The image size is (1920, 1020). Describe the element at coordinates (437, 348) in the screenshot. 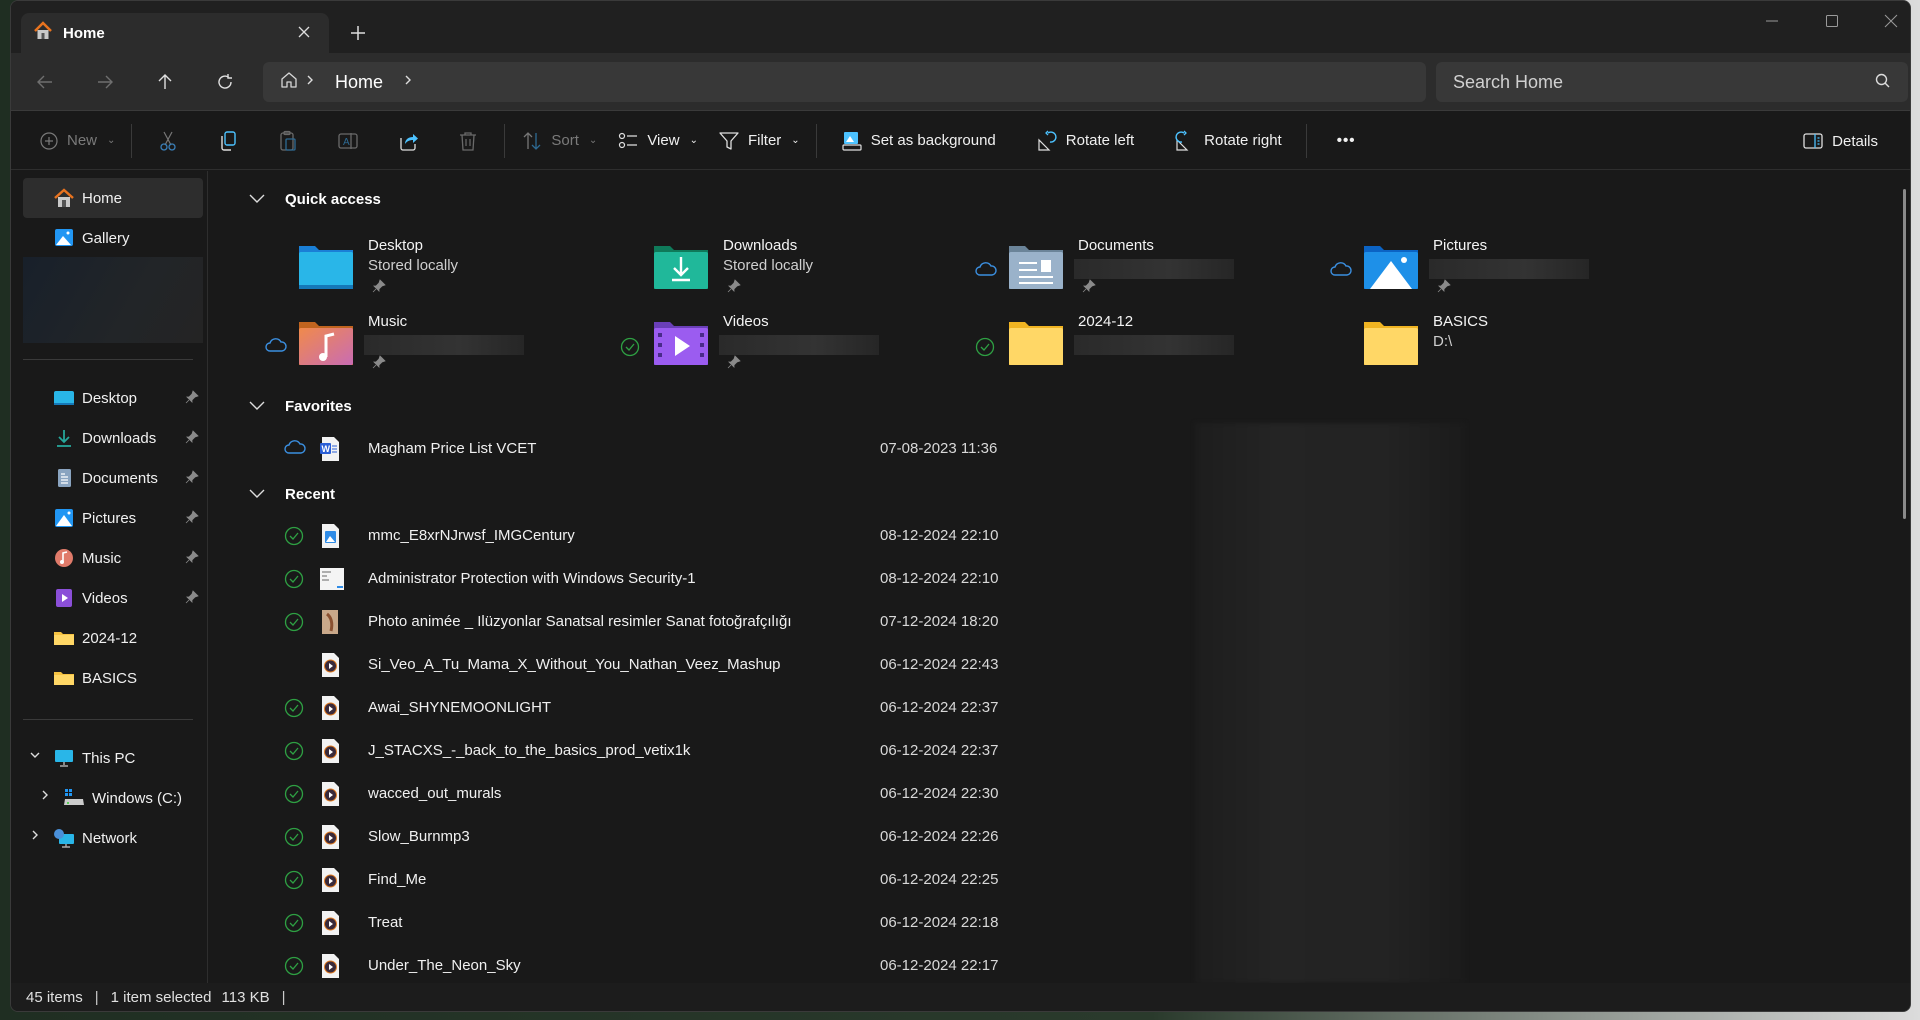

I see `quick-access-tile-music: Music` at that location.